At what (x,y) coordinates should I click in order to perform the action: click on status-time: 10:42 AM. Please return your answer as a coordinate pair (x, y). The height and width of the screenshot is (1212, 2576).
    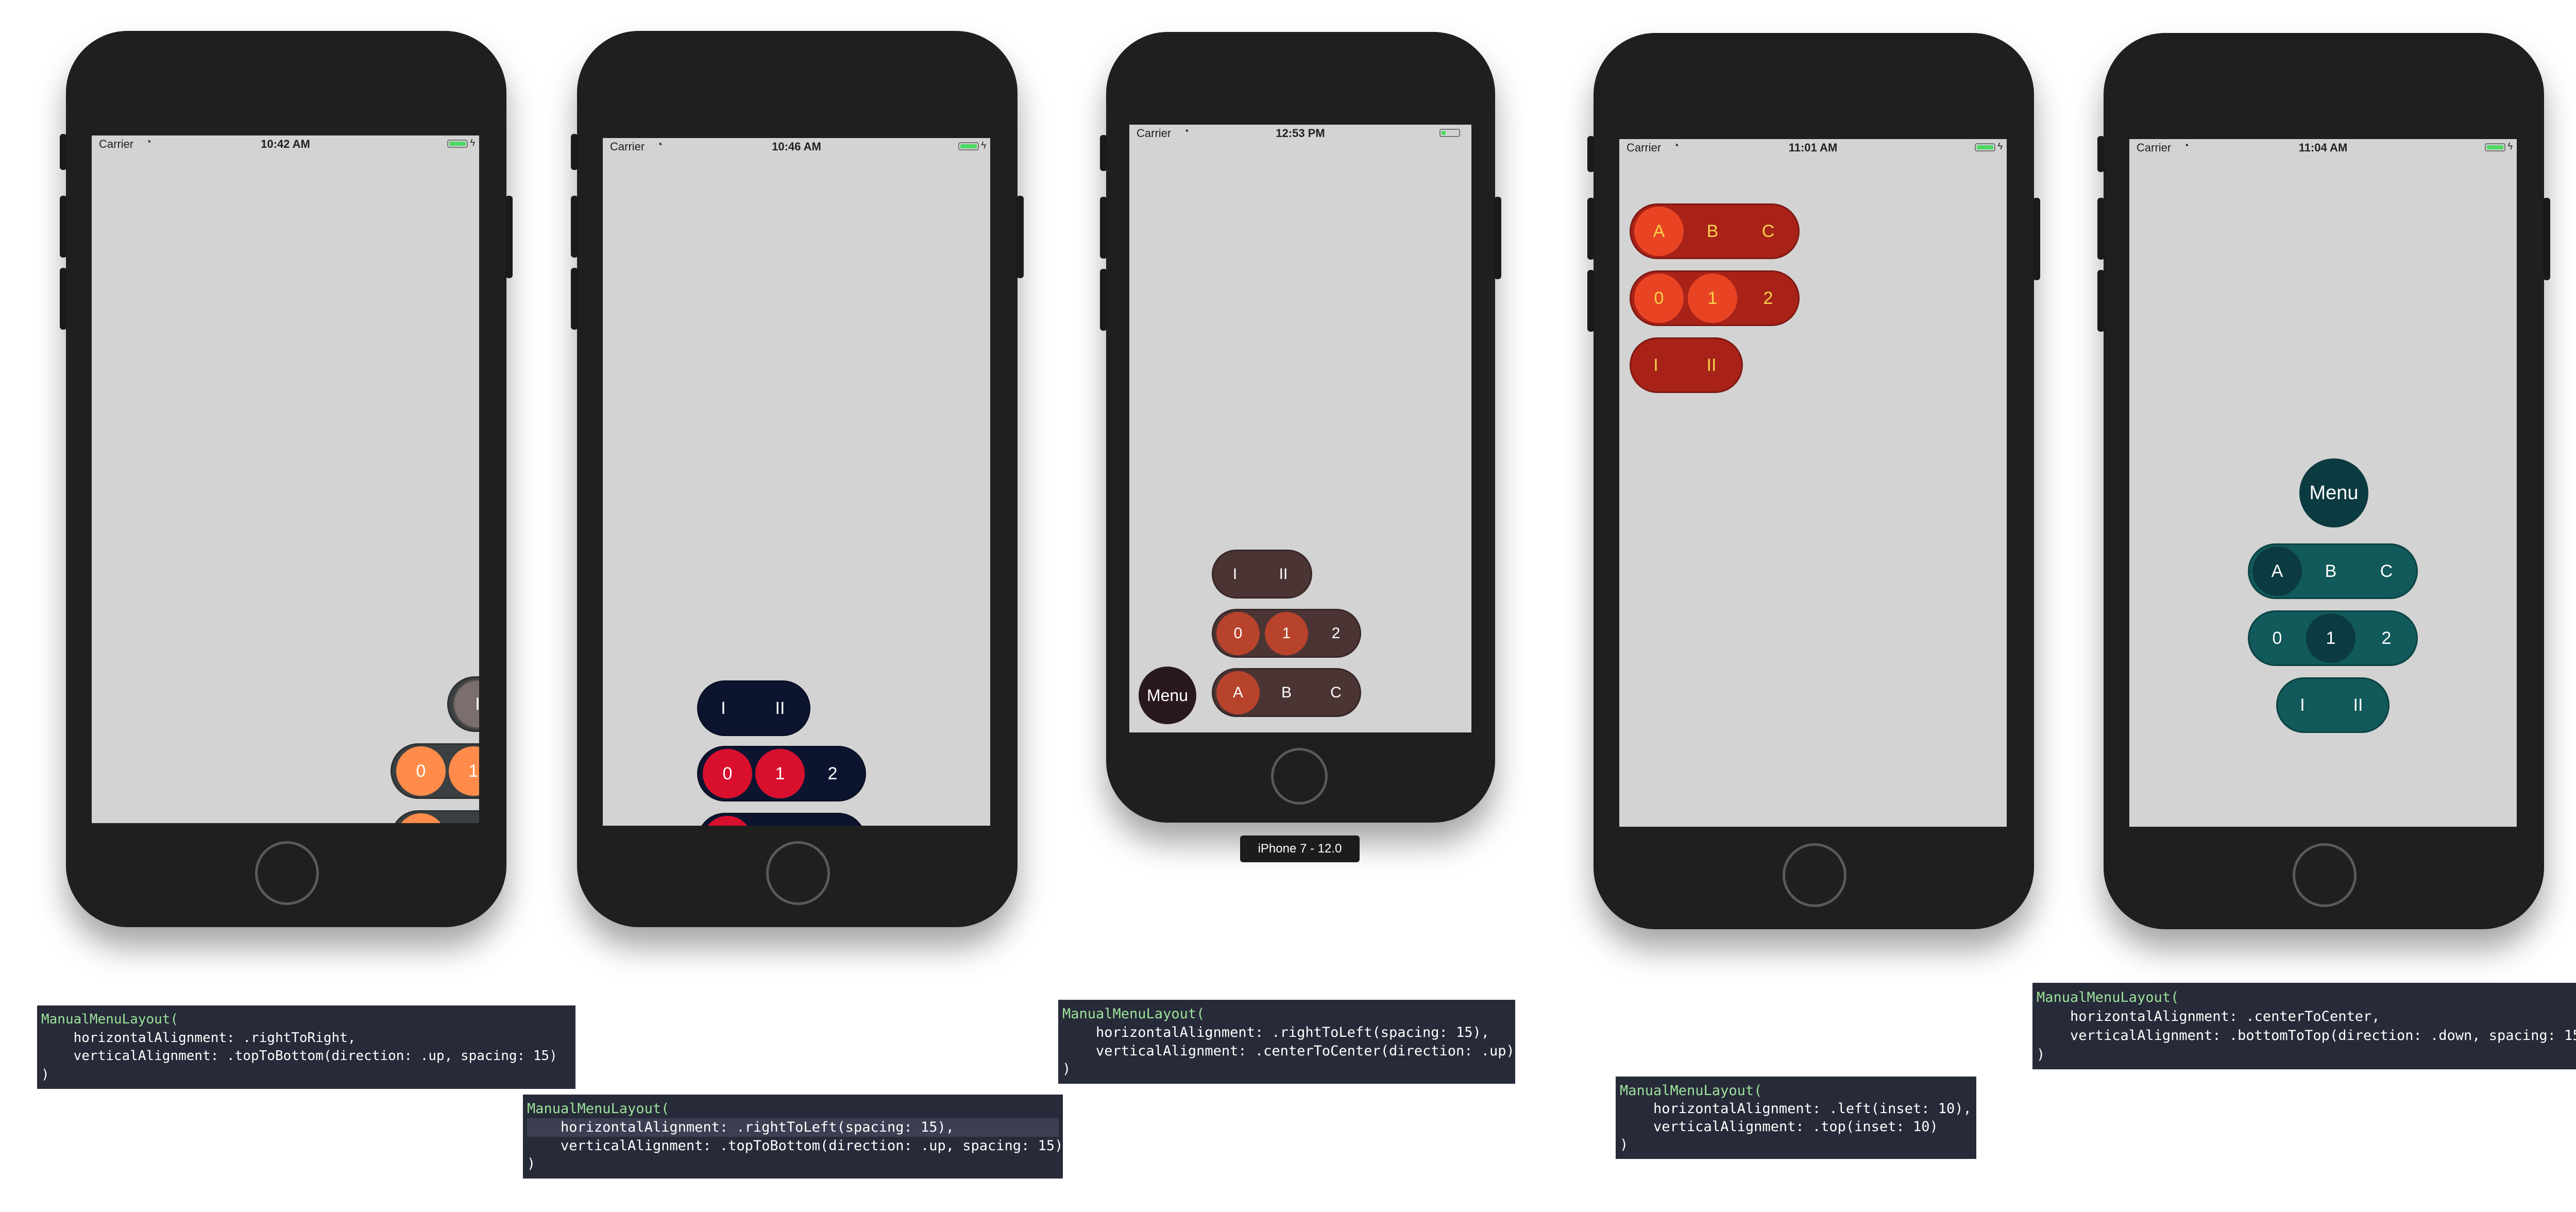
    Looking at the image, I should click on (286, 144).